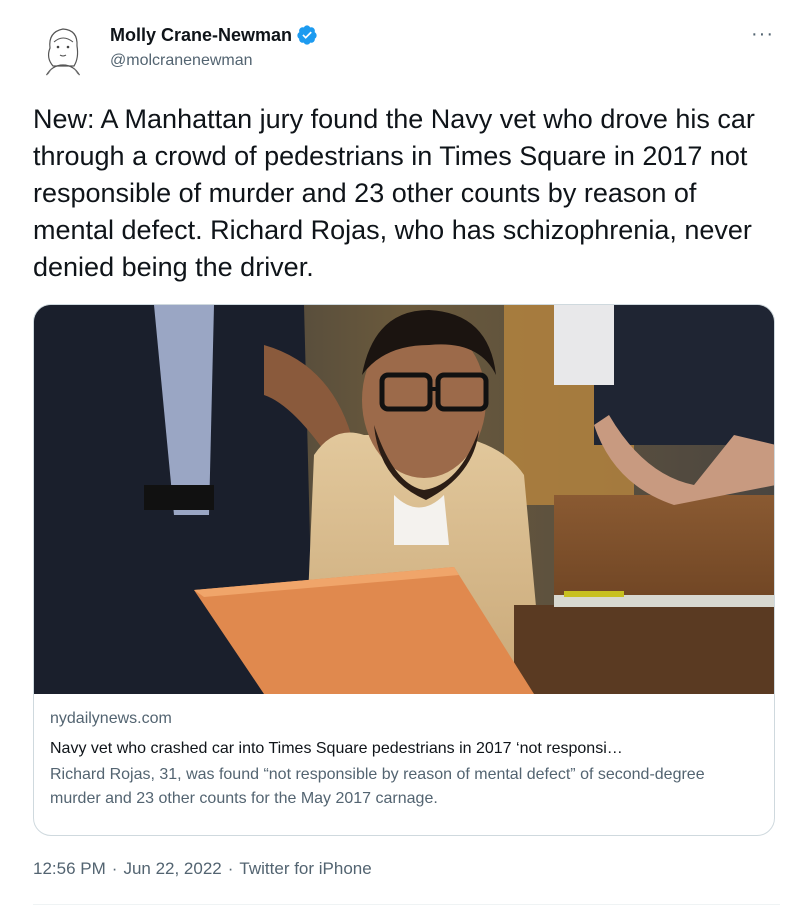  Describe the element at coordinates (305, 869) in the screenshot. I see `tweet-source: Twitter for iPhone` at that location.